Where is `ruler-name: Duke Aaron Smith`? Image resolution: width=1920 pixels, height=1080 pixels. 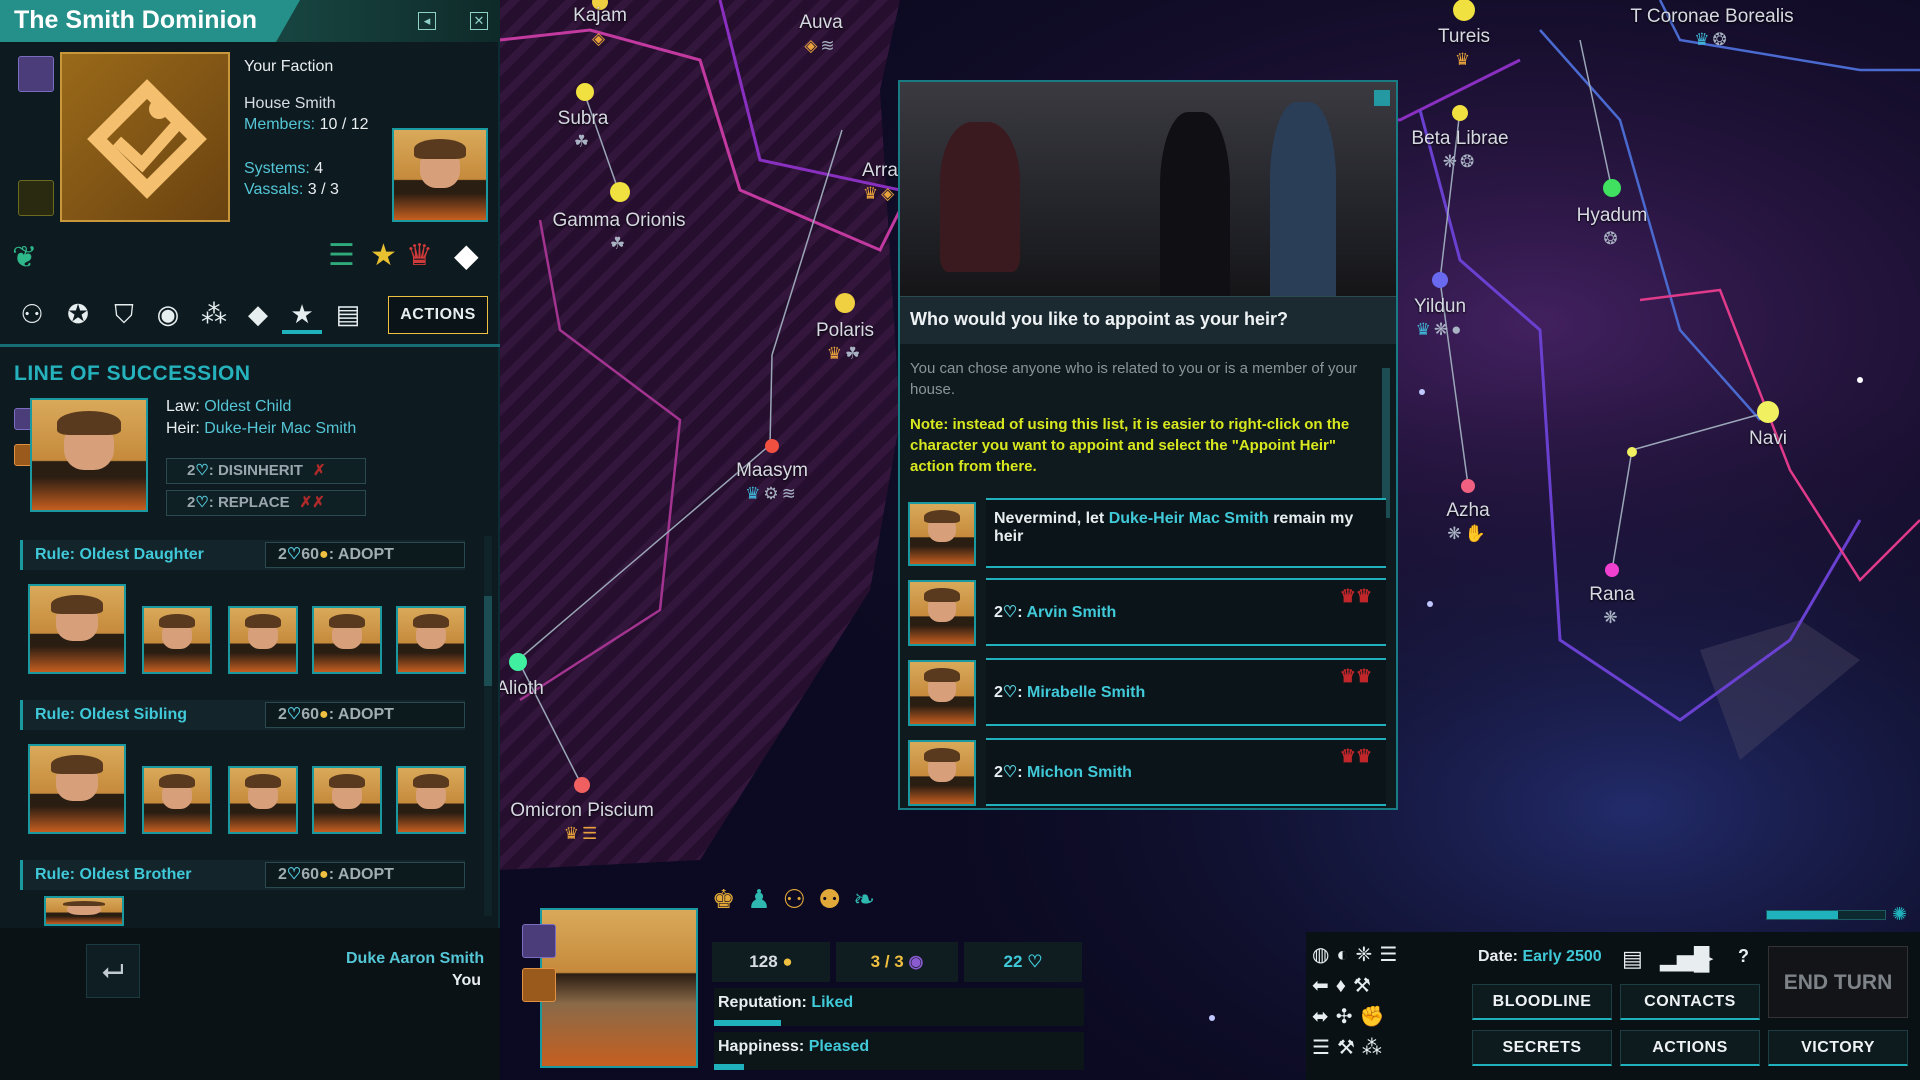
ruler-name: Duke Aaron Smith is located at coordinates (415, 959).